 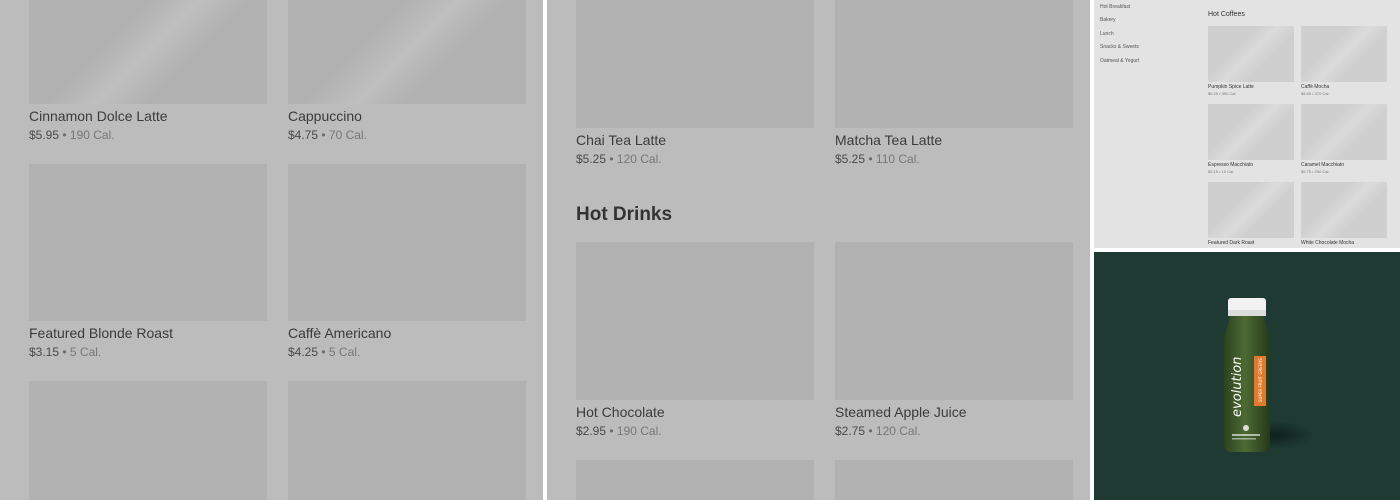 What do you see at coordinates (1315, 93) in the screenshot?
I see `item-meta: $5.45 • 370 Cal.` at bounding box center [1315, 93].